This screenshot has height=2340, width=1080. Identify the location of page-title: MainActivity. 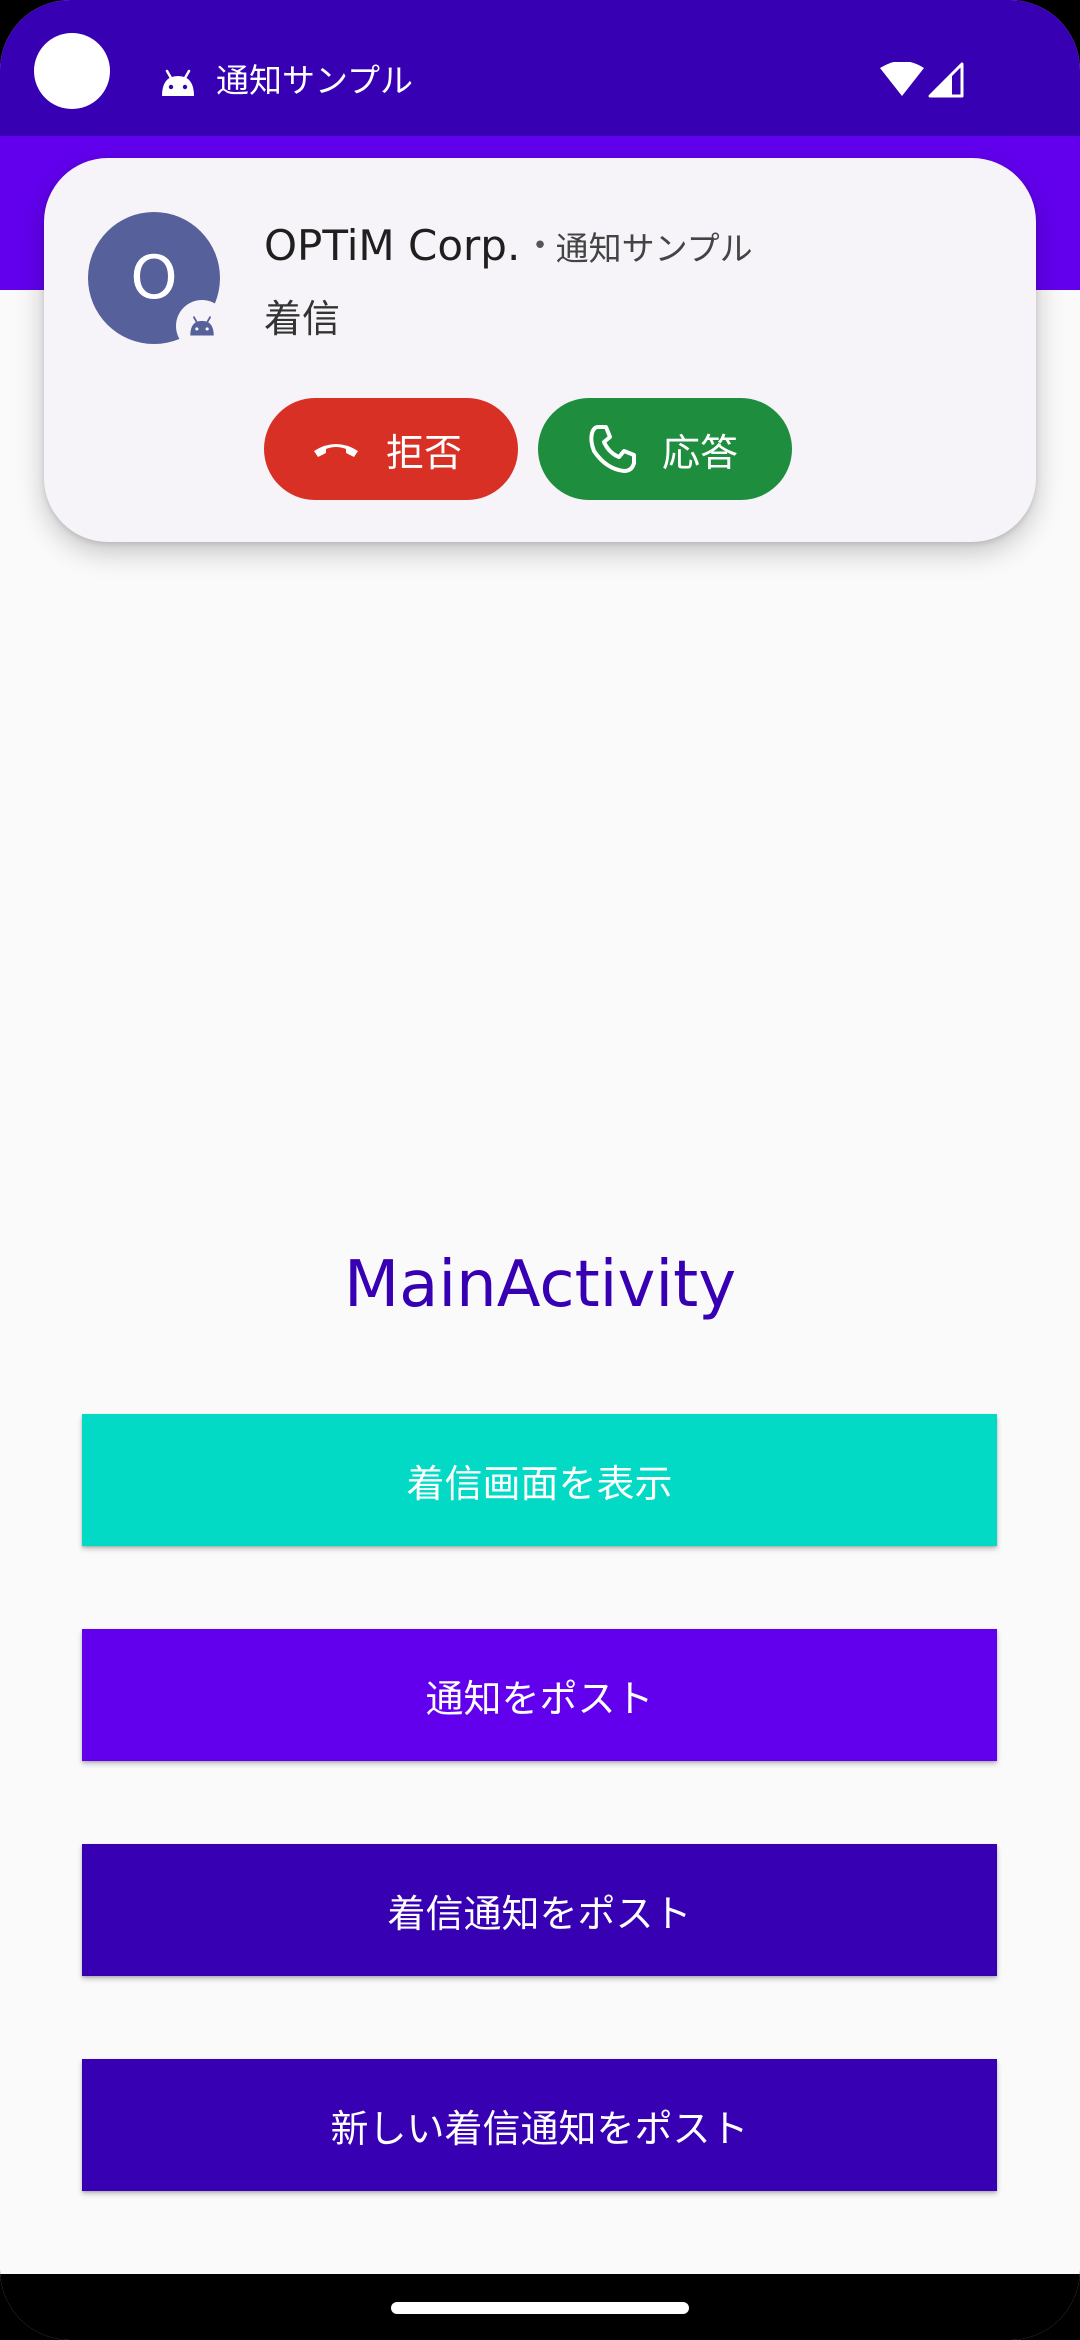
(540, 1285).